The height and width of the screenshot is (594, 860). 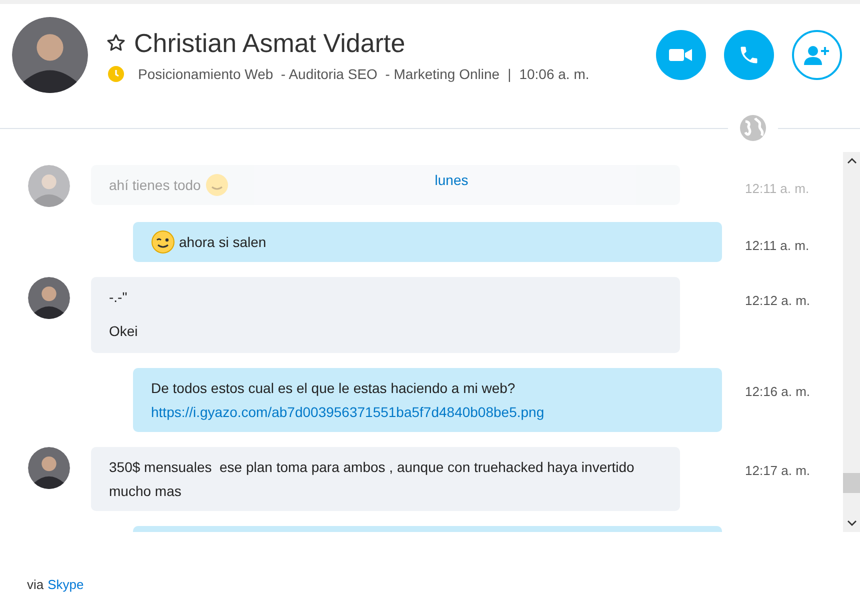 What do you see at coordinates (118, 297) in the screenshot?
I see `message-text: -.-"` at bounding box center [118, 297].